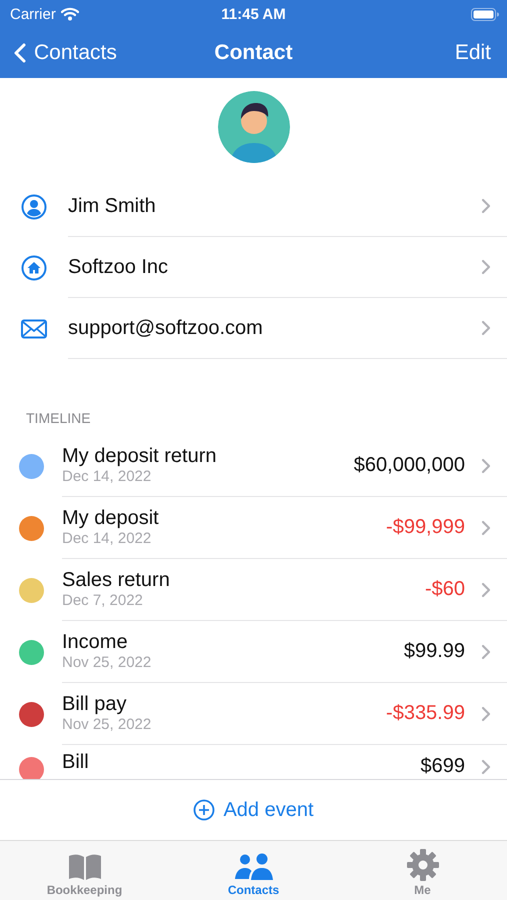  I want to click on tab: Contacts, so click(253, 870).